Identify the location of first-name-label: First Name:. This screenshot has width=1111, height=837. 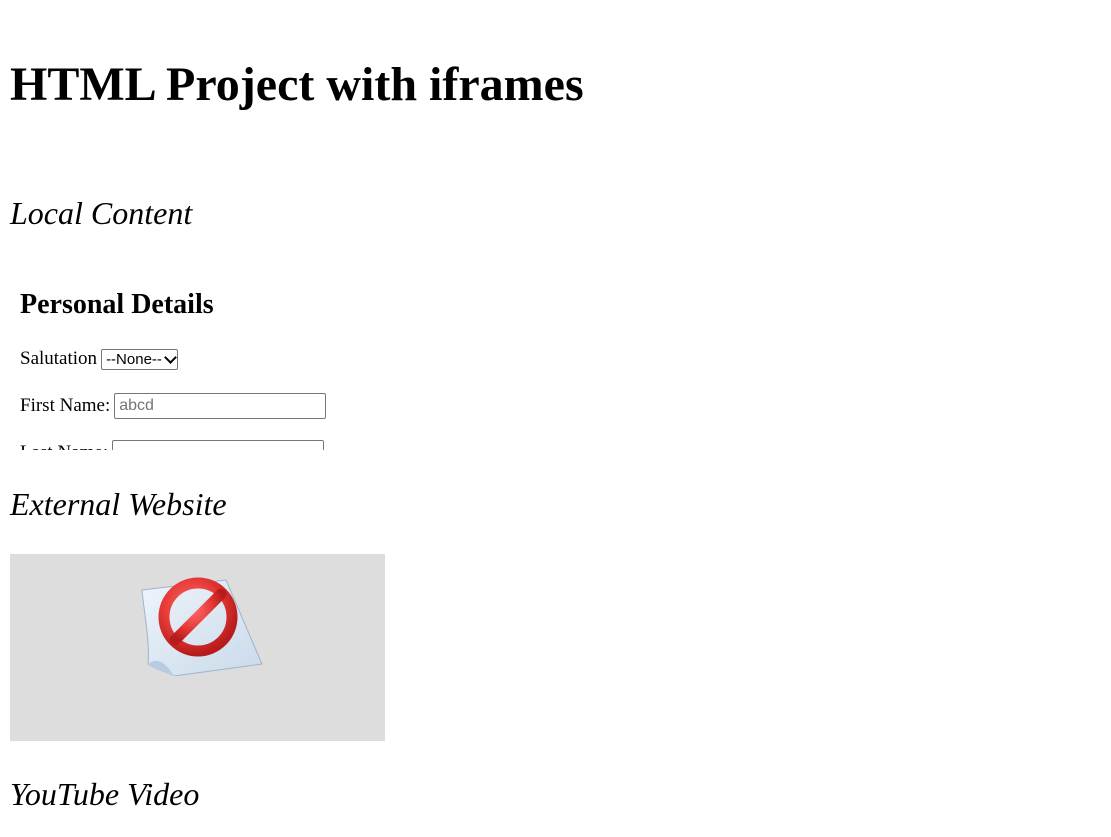
(65, 405).